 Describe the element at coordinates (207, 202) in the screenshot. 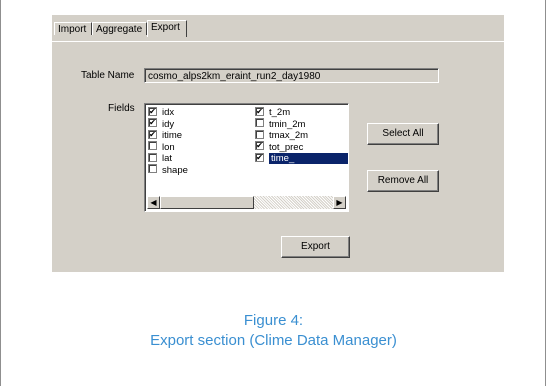

I see `scroll-thumb` at that location.